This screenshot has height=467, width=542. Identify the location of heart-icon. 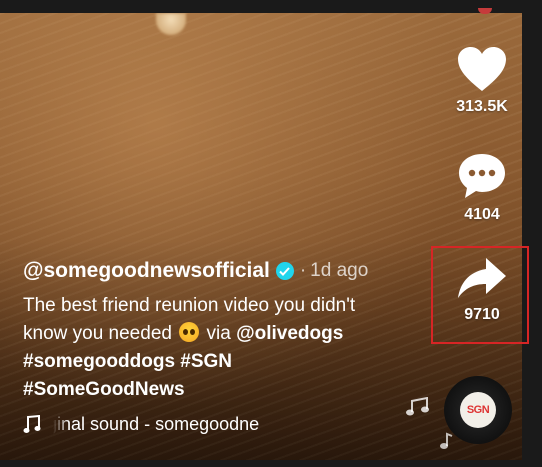
(482, 69).